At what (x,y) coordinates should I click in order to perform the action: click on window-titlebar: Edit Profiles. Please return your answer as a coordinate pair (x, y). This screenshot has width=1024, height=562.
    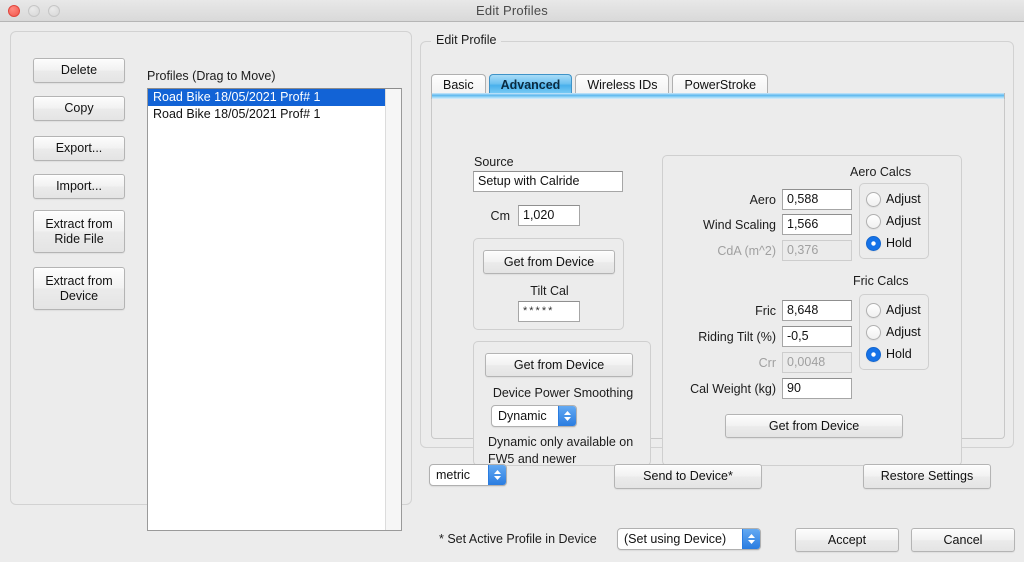
    Looking at the image, I should click on (512, 11).